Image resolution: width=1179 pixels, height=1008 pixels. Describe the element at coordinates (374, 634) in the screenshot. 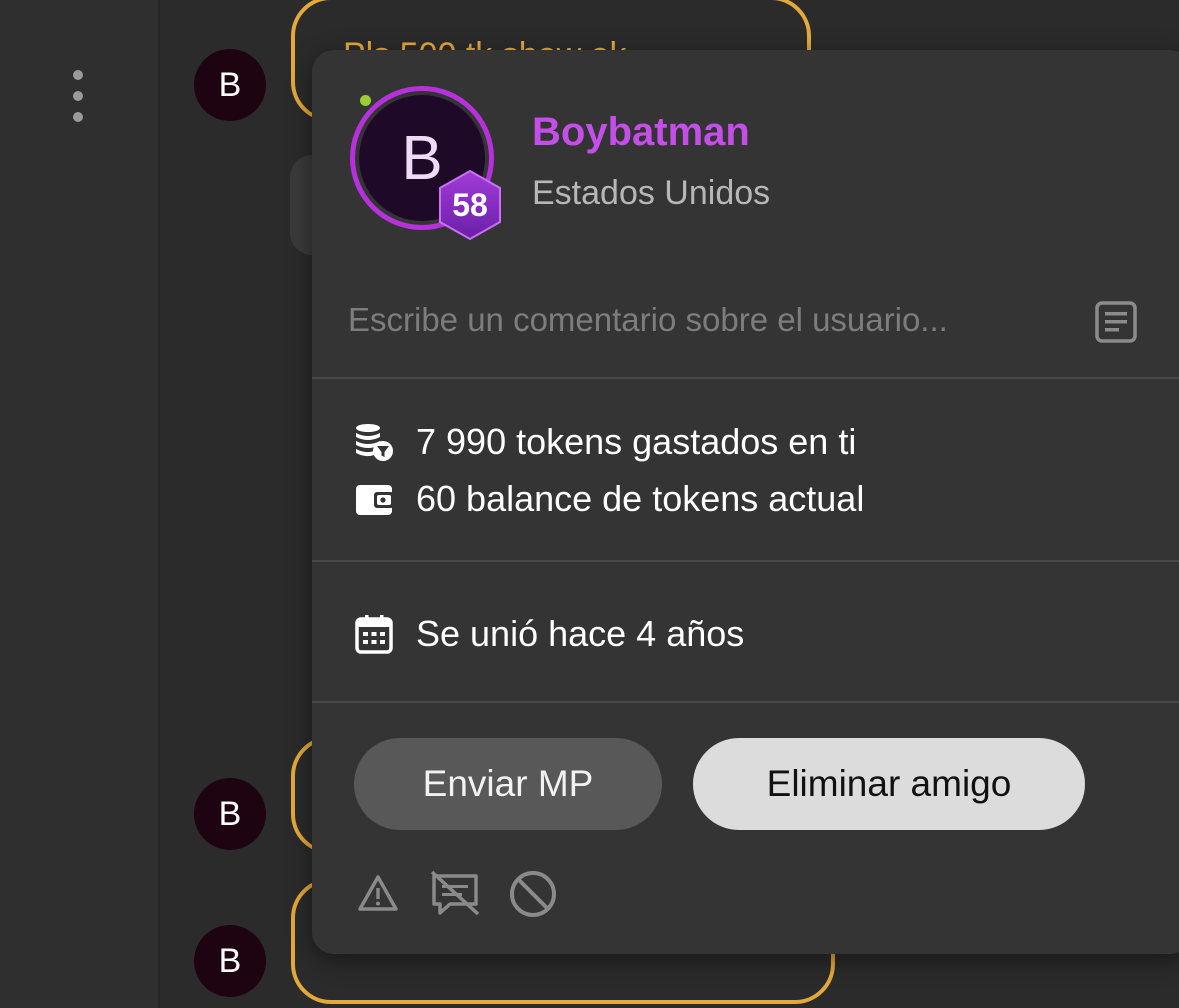

I see `calendar-icon` at that location.